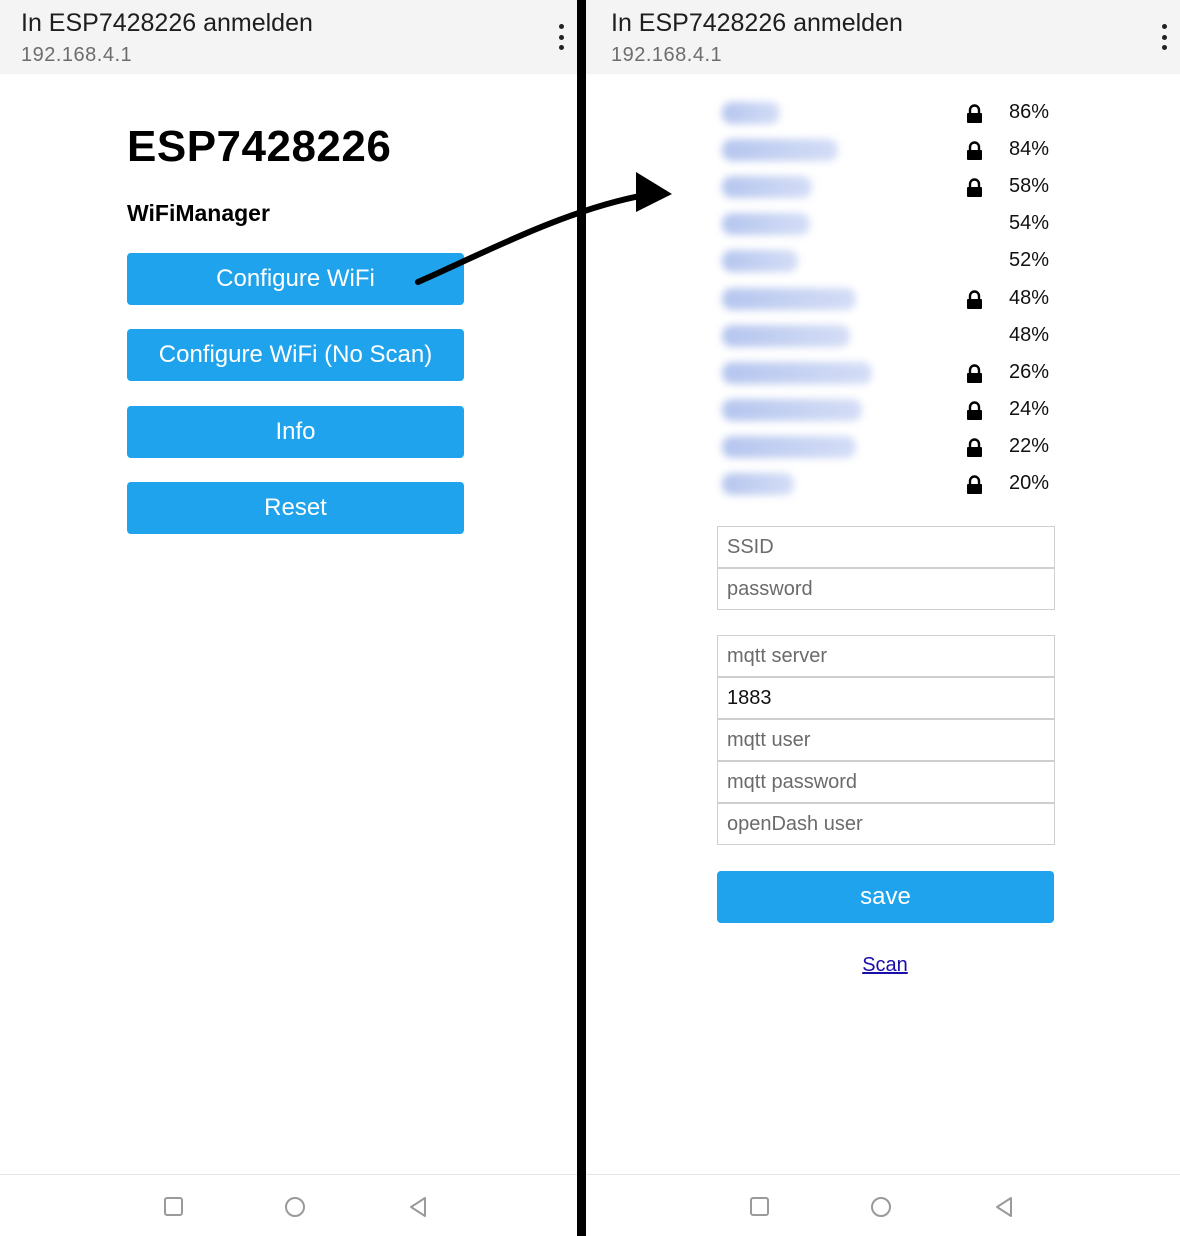 This screenshot has height=1236, width=1180. I want to click on scan-link: Scan, so click(883, 965).